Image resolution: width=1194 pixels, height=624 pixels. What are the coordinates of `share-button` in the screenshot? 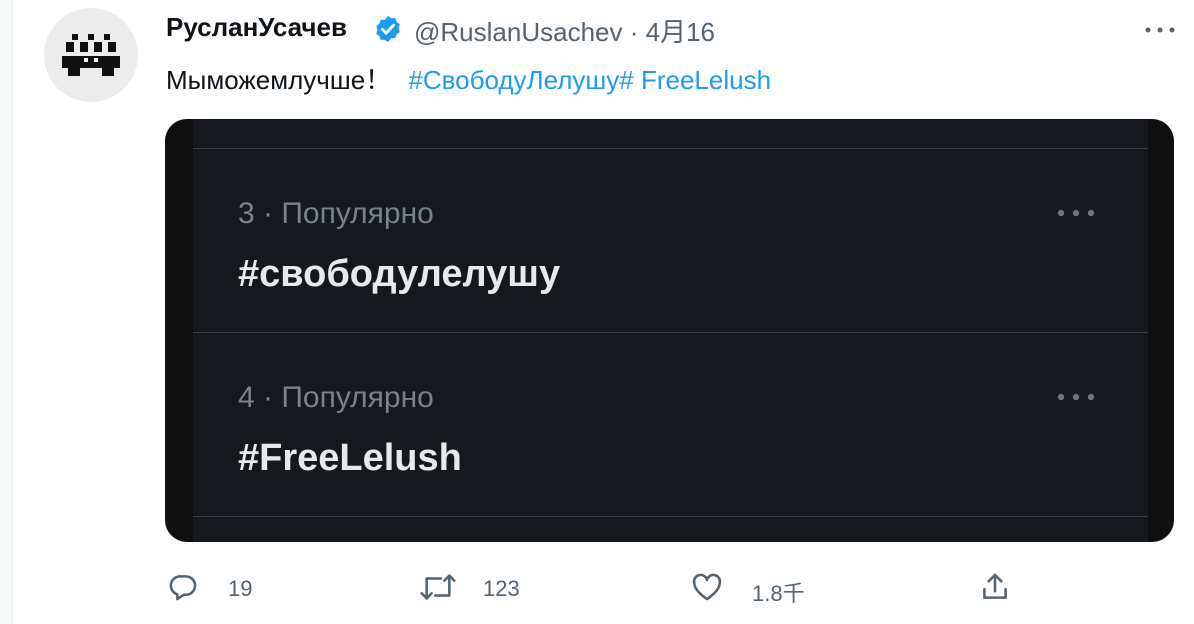 It's located at (998, 588).